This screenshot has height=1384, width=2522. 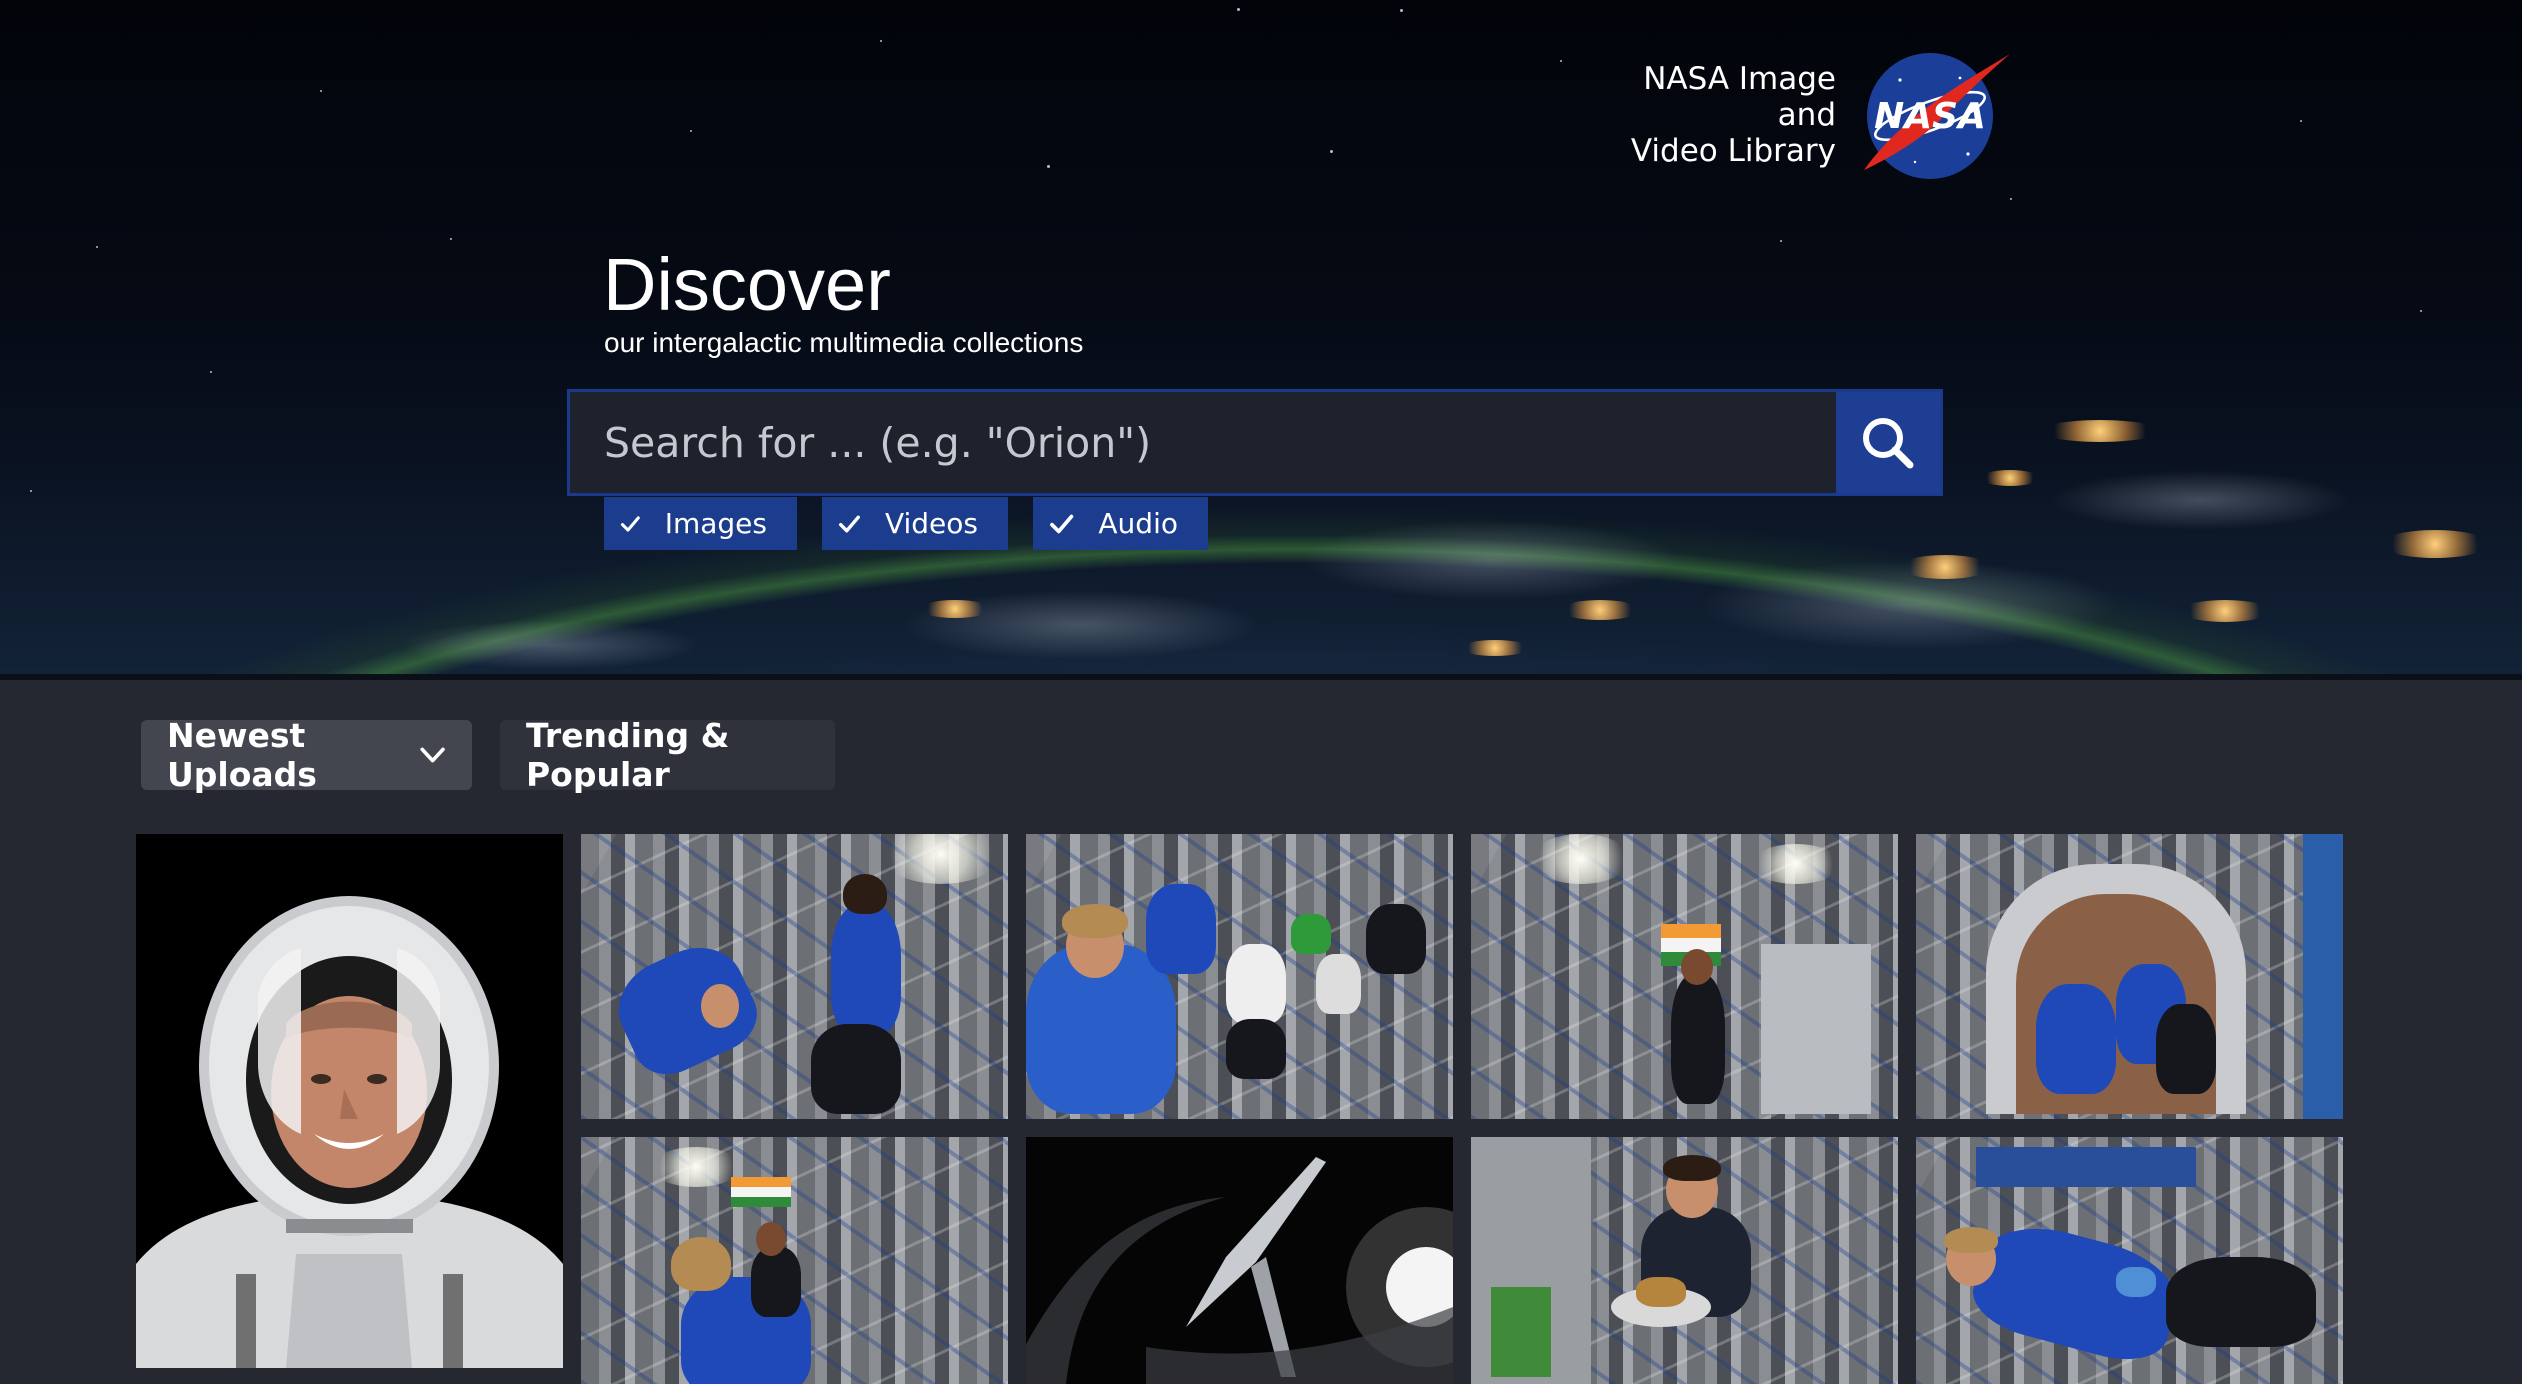 I want to click on nasa-logo-icon: NASA, so click(x=1937, y=116).